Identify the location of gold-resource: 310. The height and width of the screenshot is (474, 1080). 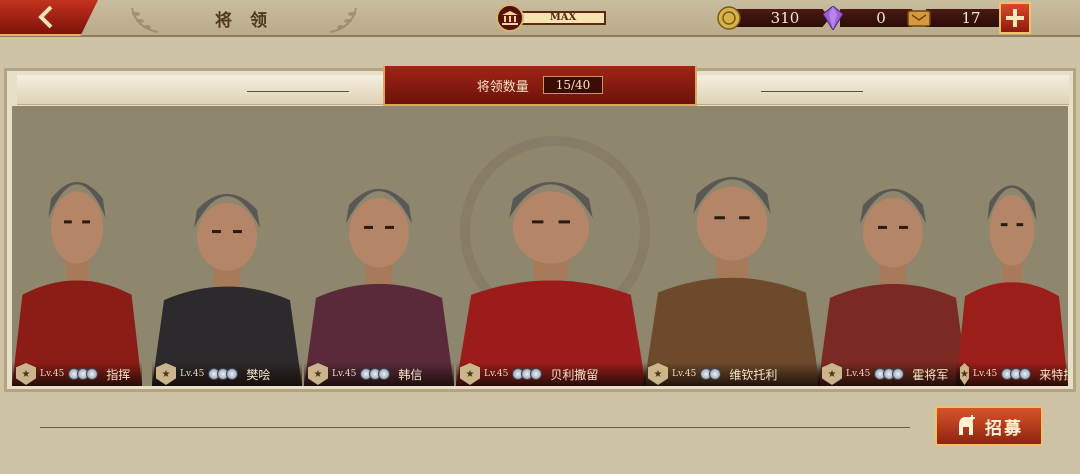
(773, 18).